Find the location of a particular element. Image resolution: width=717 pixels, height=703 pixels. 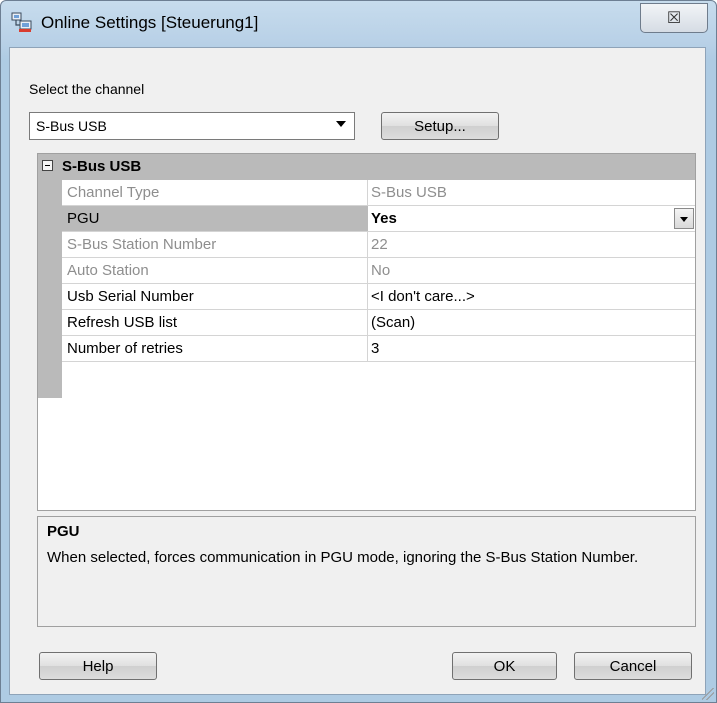

cancel-button: Cancel is located at coordinates (633, 666).